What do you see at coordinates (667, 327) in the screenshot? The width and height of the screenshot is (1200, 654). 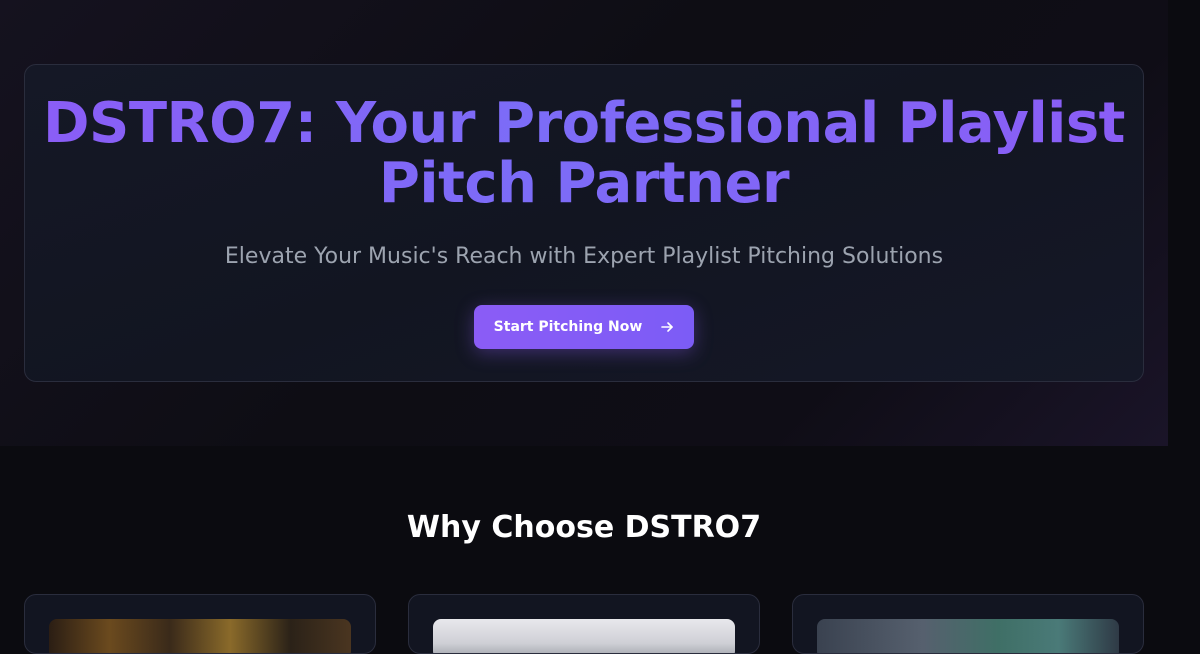 I see `arrow-right-icon` at bounding box center [667, 327].